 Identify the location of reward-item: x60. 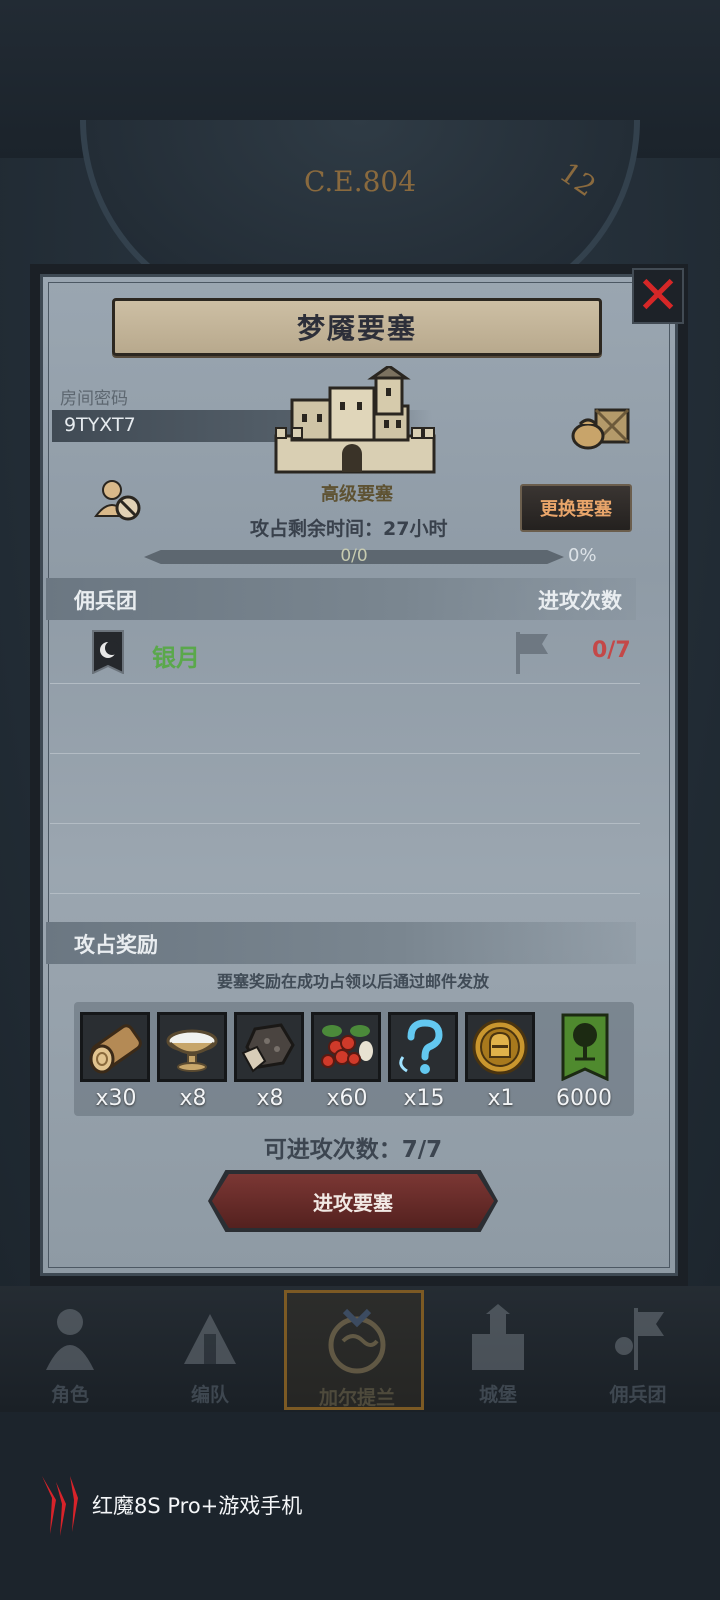
(348, 1061).